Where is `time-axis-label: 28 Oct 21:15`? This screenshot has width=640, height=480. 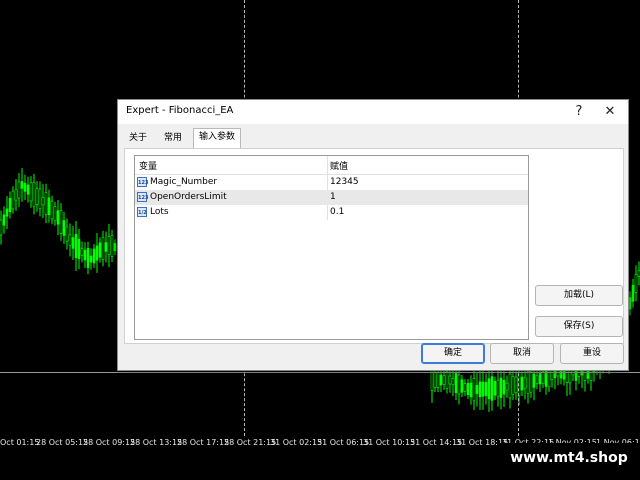
time-axis-label: 28 Oct 21:15 is located at coordinates (250, 442).